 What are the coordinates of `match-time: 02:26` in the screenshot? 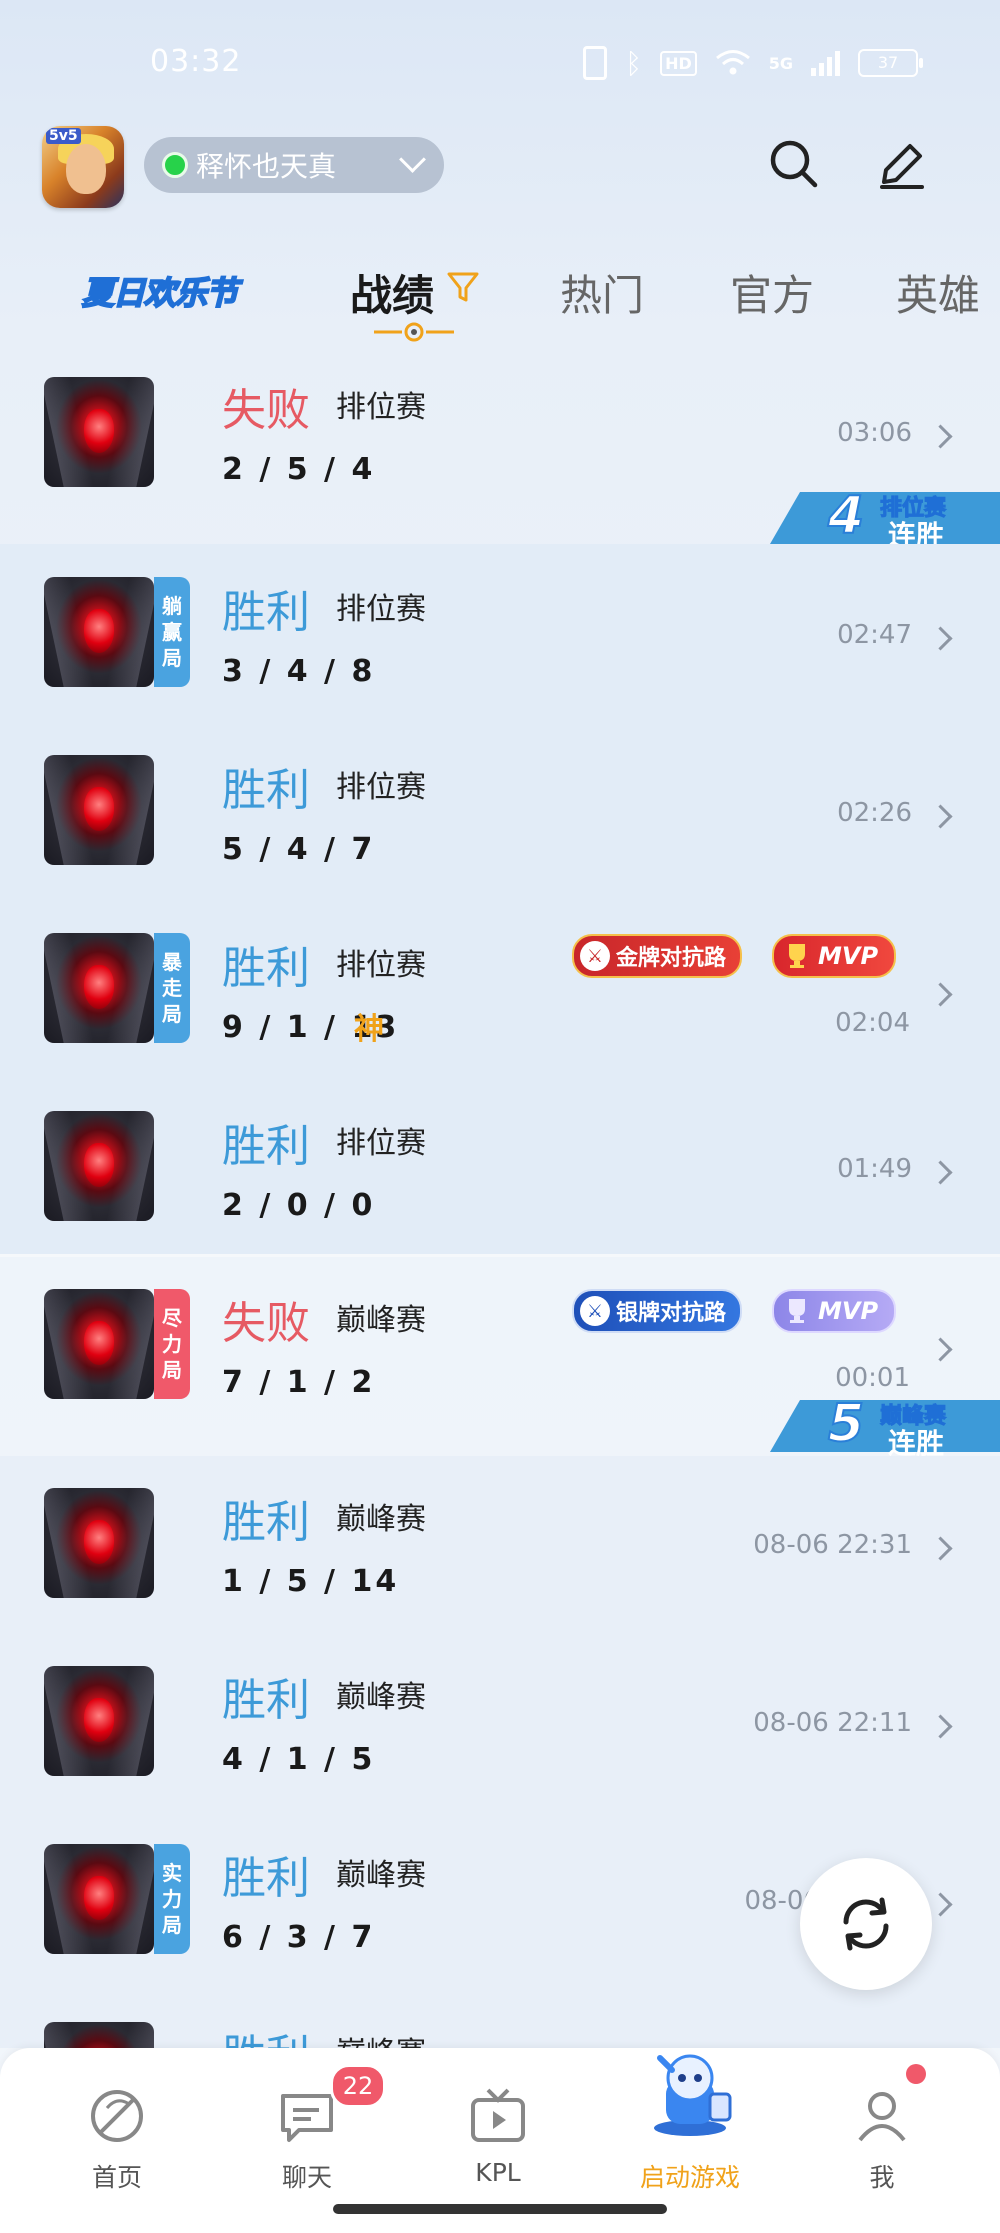 It's located at (874, 813).